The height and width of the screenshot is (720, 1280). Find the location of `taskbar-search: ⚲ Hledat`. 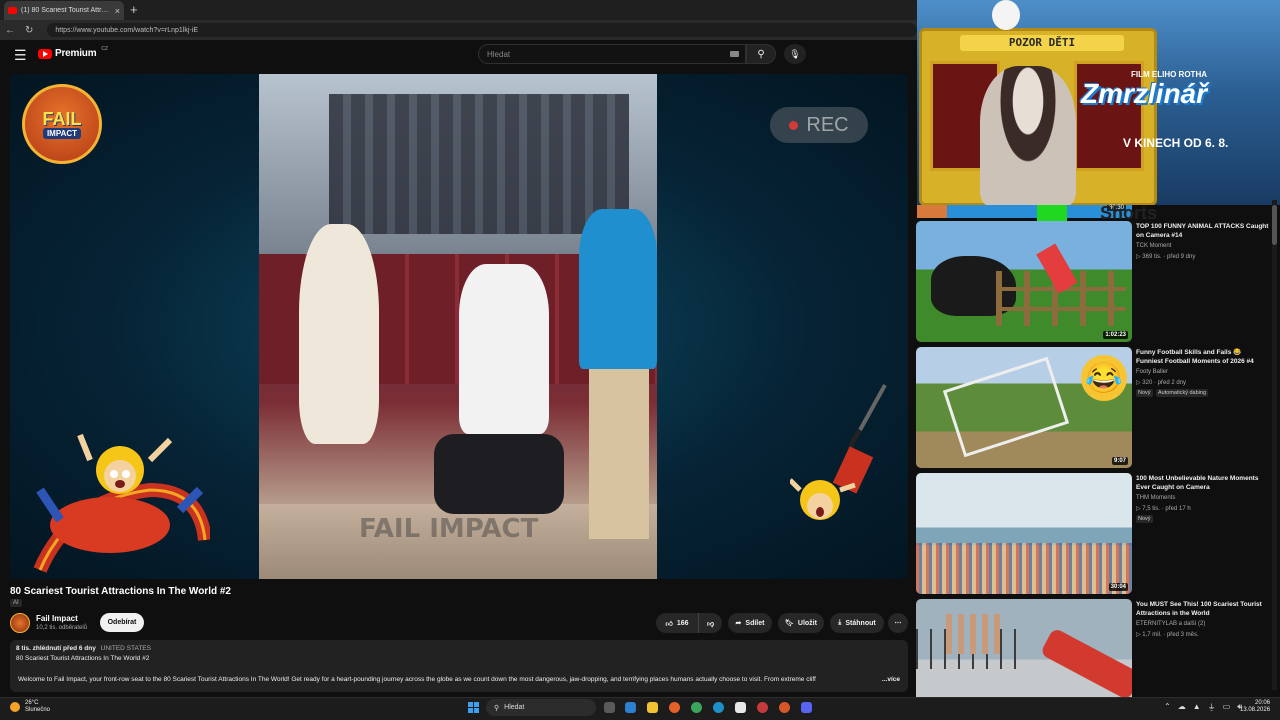

taskbar-search: ⚲ Hledat is located at coordinates (541, 707).